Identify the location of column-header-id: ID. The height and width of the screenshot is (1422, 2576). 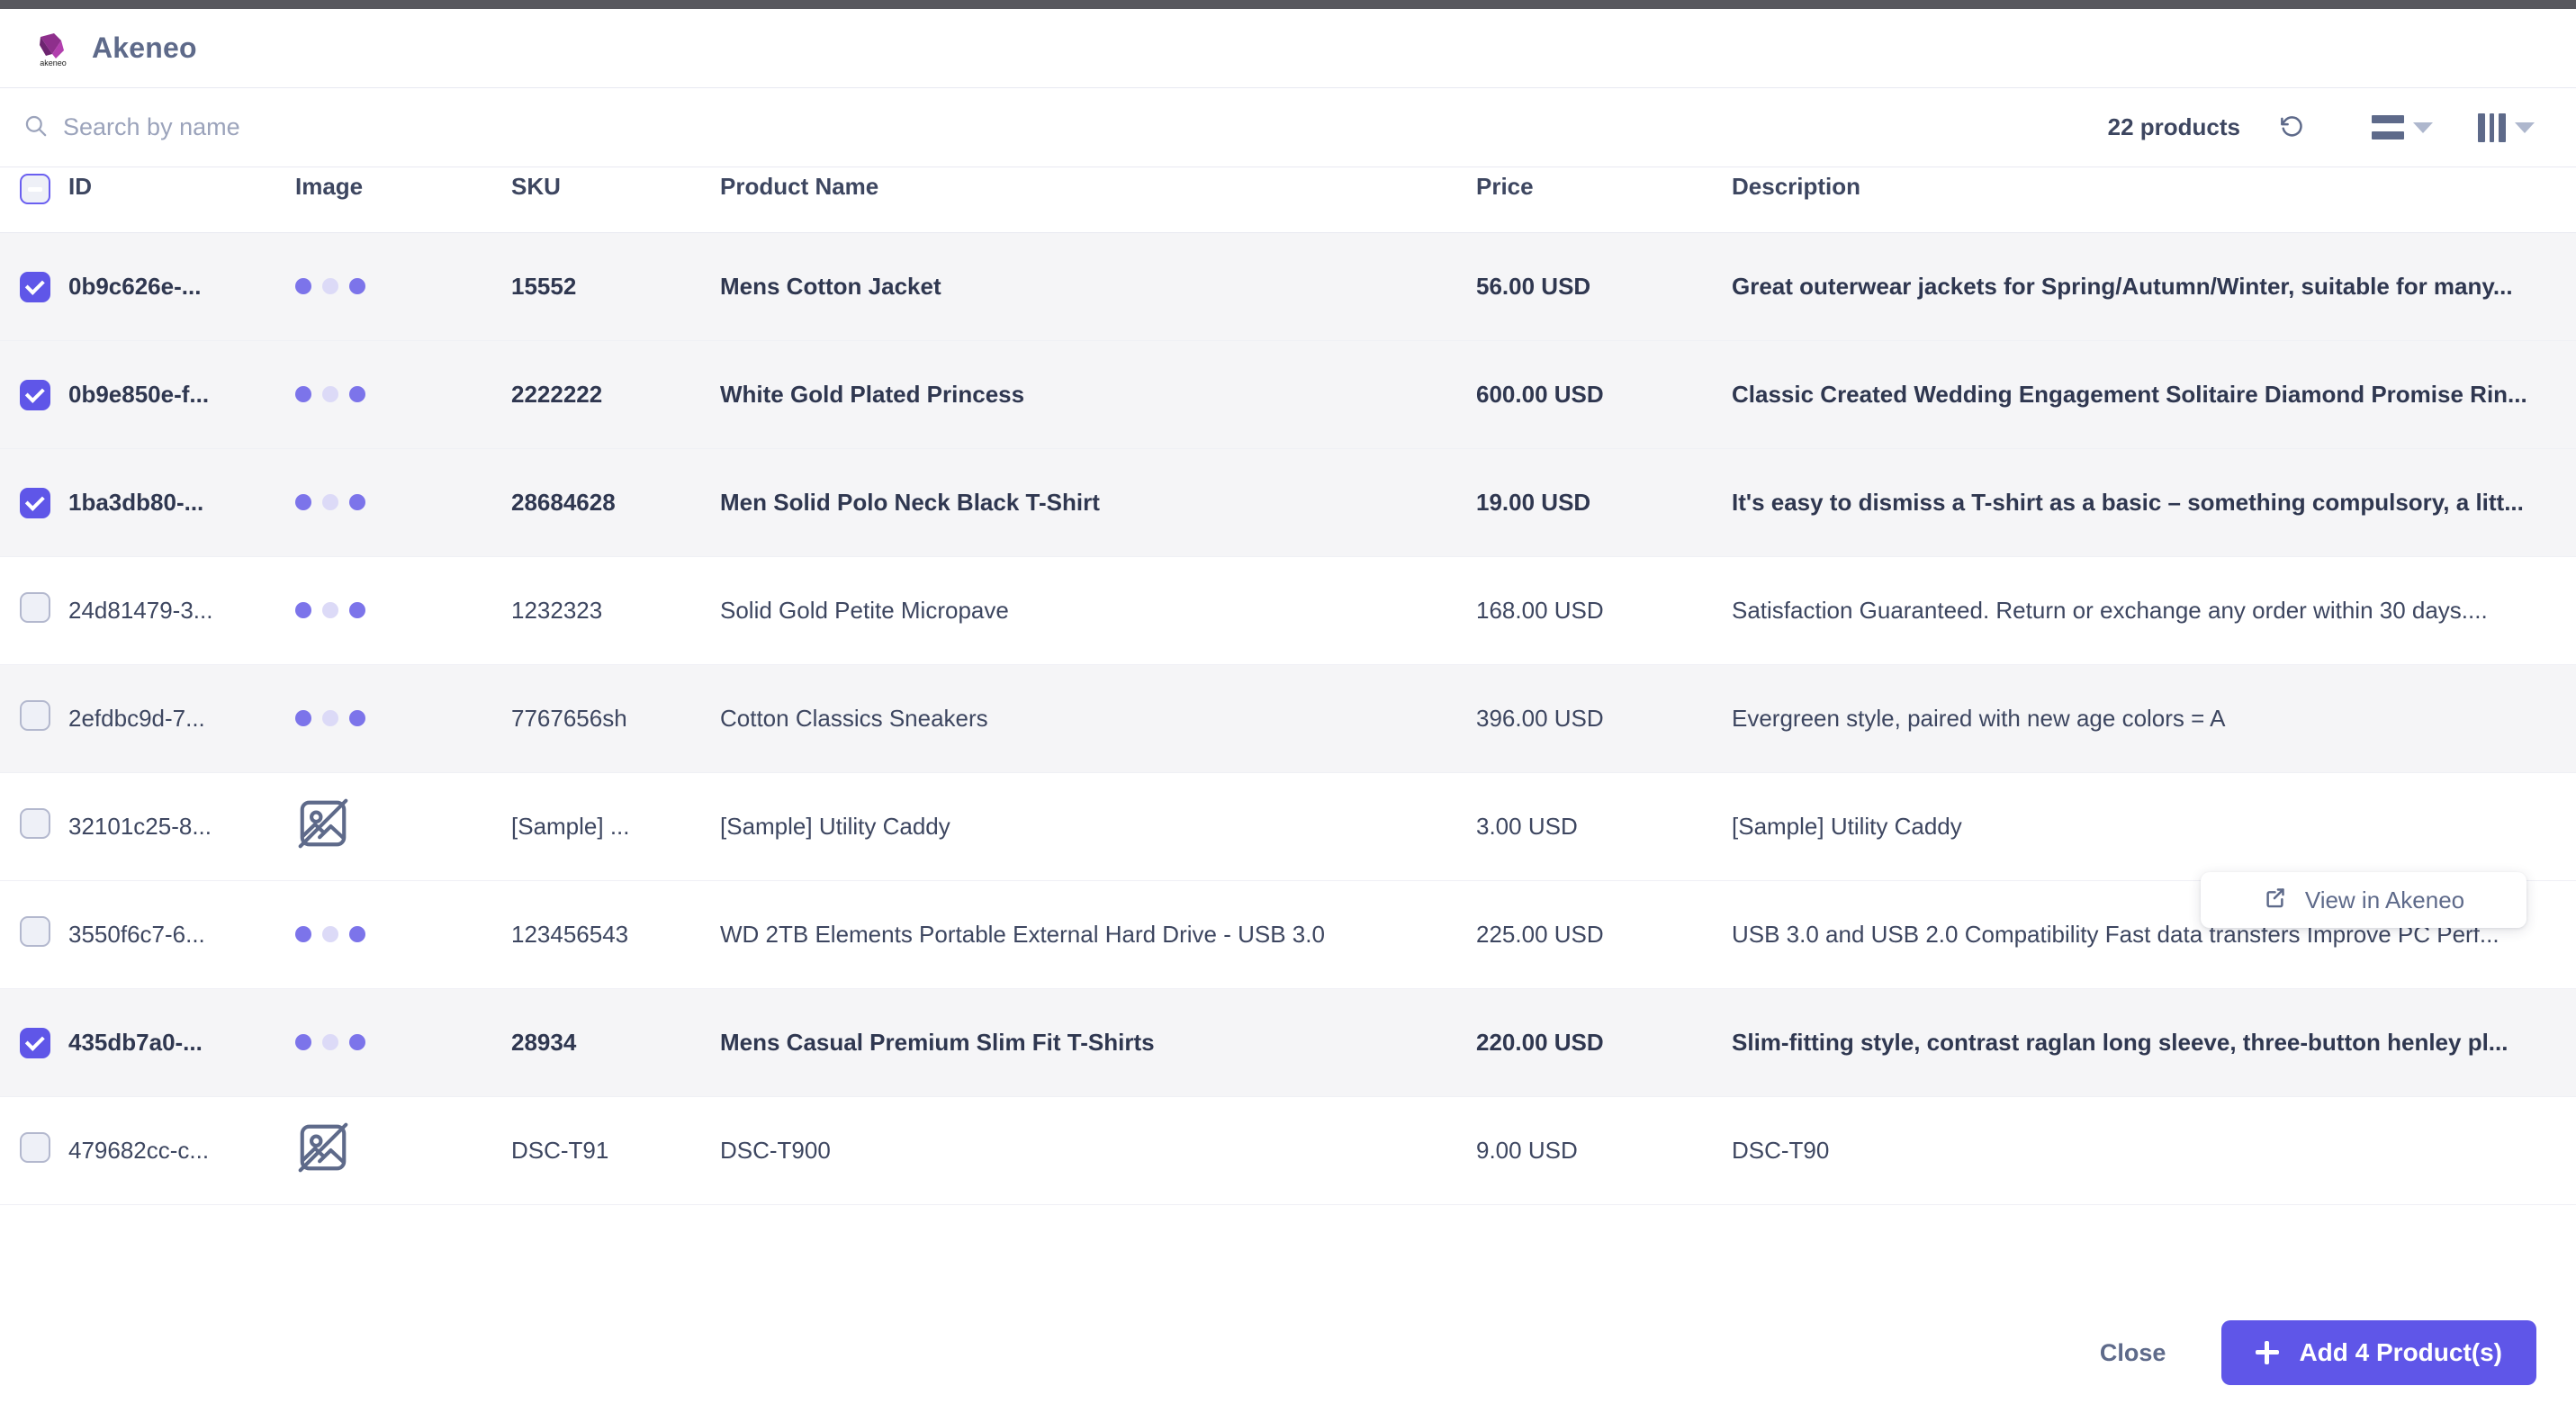
(181, 200).